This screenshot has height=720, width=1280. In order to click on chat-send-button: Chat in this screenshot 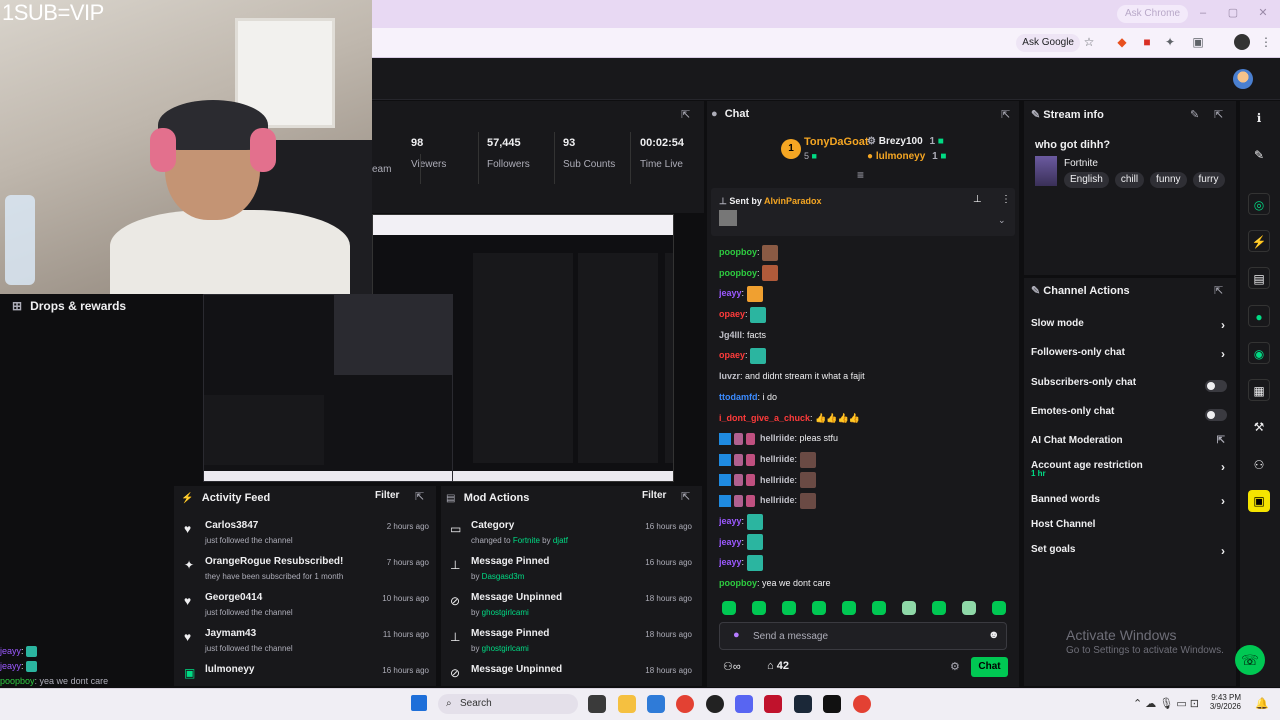, I will do `click(989, 667)`.